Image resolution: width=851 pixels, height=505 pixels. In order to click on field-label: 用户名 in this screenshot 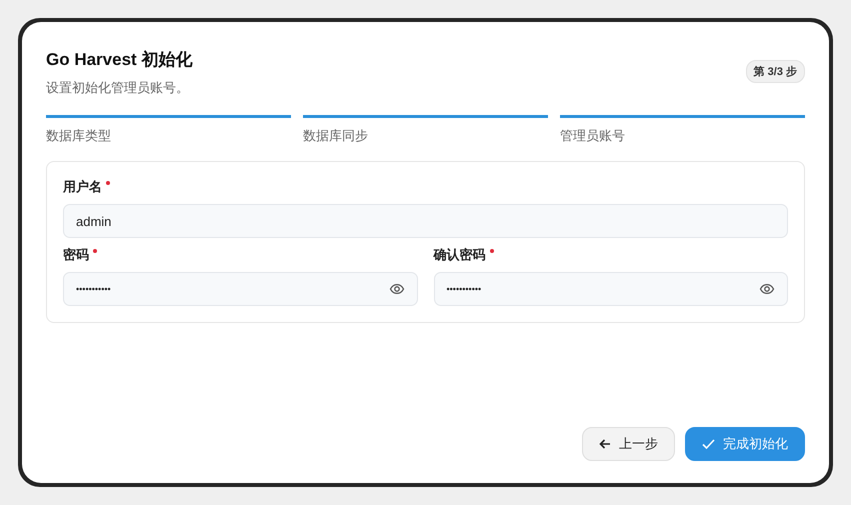, I will do `click(82, 187)`.